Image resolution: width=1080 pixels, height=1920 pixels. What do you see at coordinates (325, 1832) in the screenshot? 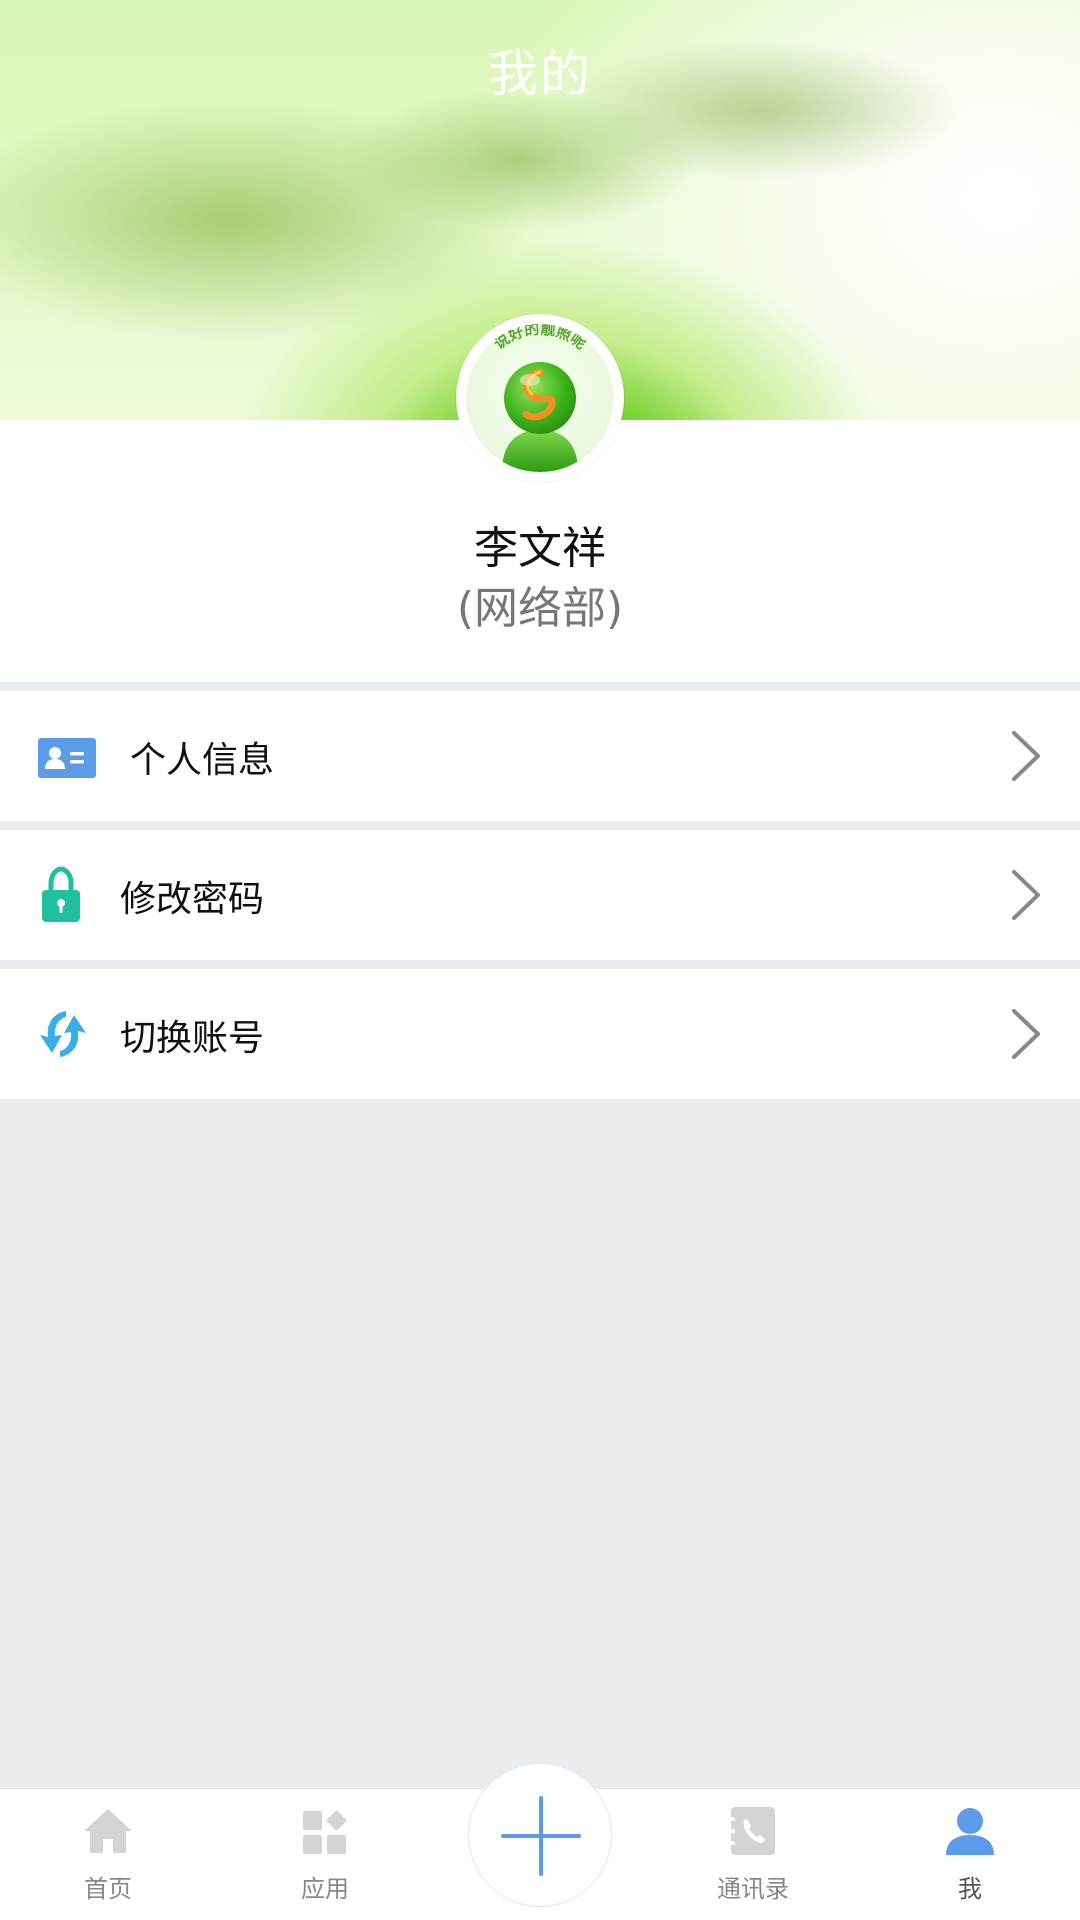
I see `apps-icon` at bounding box center [325, 1832].